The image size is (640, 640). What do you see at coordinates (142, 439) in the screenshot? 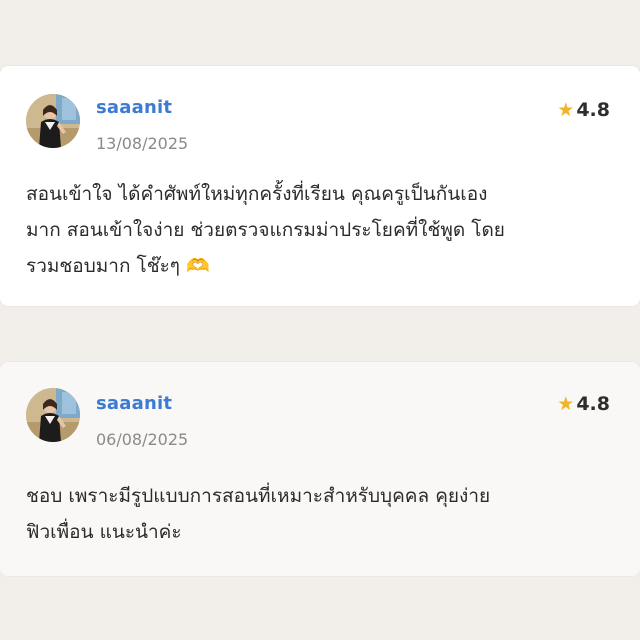
I see `review-date: 06/08/2025` at bounding box center [142, 439].